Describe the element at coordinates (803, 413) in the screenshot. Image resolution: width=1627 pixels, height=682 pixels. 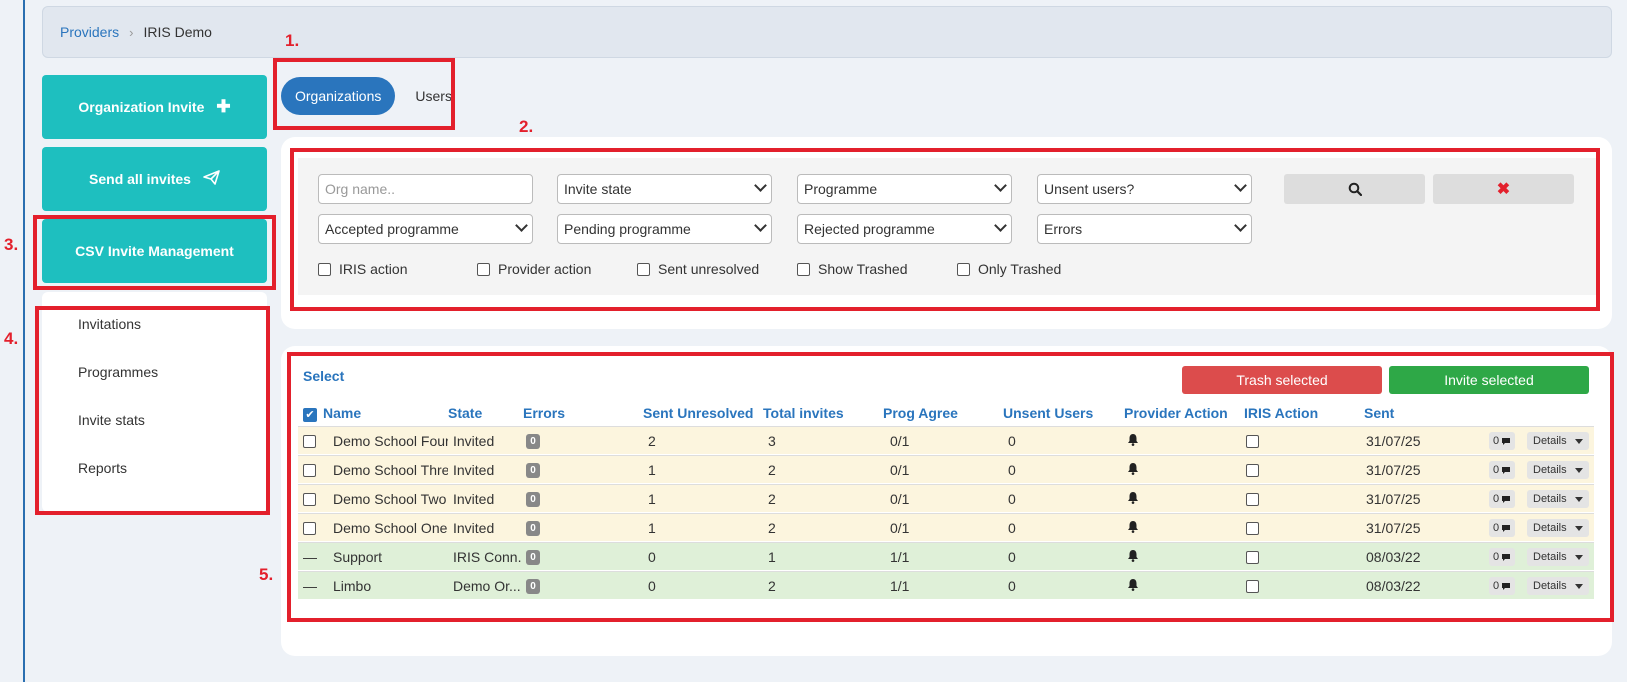
I see `header-total-invites: Total invites` at that location.